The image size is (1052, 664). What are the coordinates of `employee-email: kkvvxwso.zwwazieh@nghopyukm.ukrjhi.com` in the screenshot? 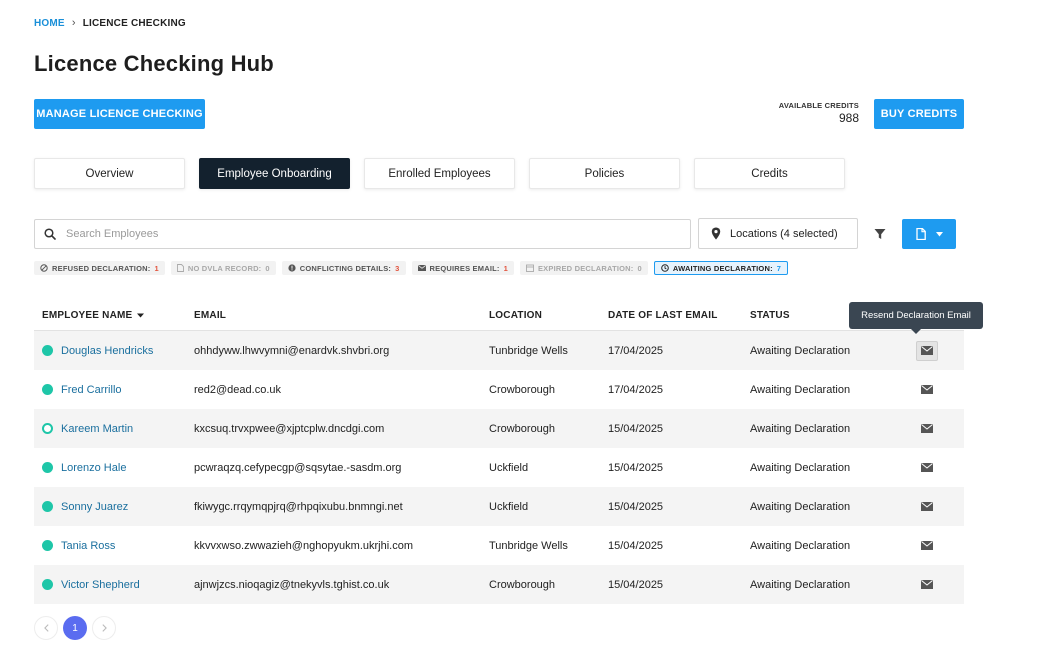 It's located at (304, 545).